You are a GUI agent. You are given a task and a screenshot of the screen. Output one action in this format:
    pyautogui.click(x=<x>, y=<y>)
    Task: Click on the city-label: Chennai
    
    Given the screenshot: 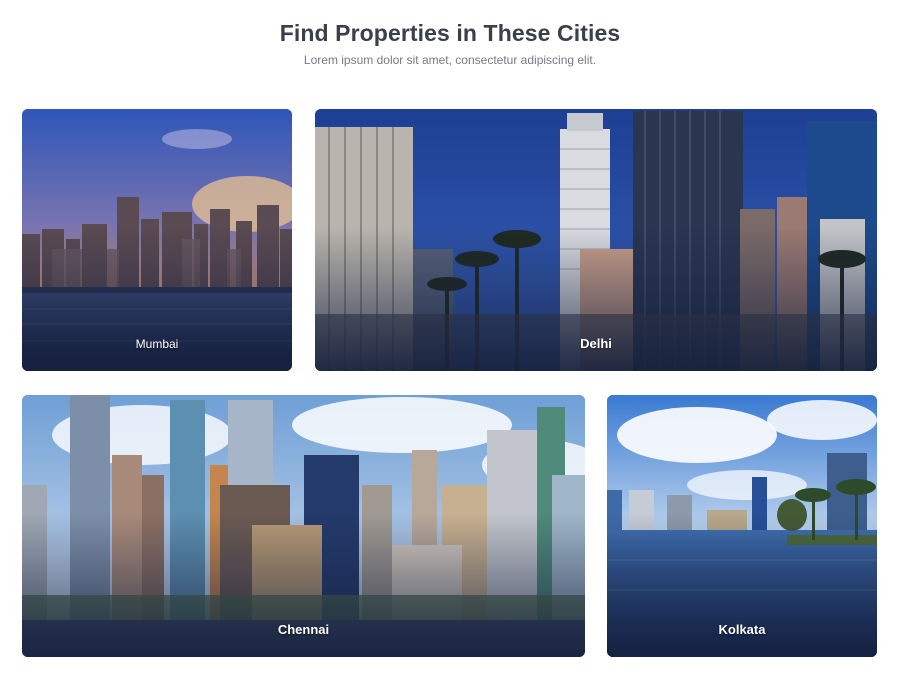 What is the action you would take?
    pyautogui.click(x=303, y=629)
    